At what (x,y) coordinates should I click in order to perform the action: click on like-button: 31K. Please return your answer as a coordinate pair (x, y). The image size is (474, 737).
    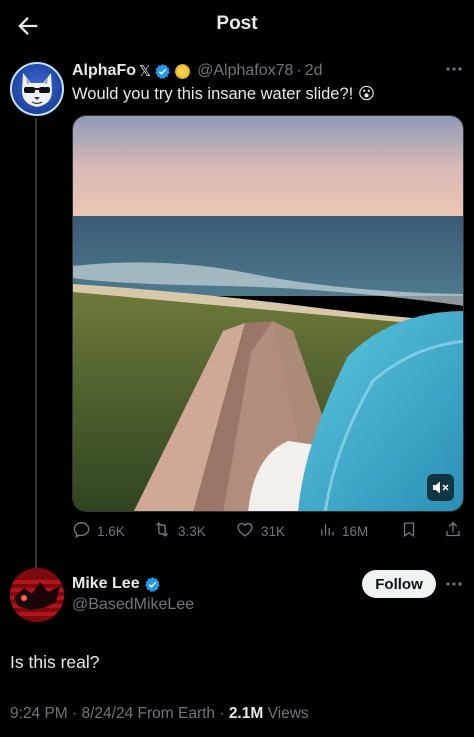
    Looking at the image, I should click on (260, 531).